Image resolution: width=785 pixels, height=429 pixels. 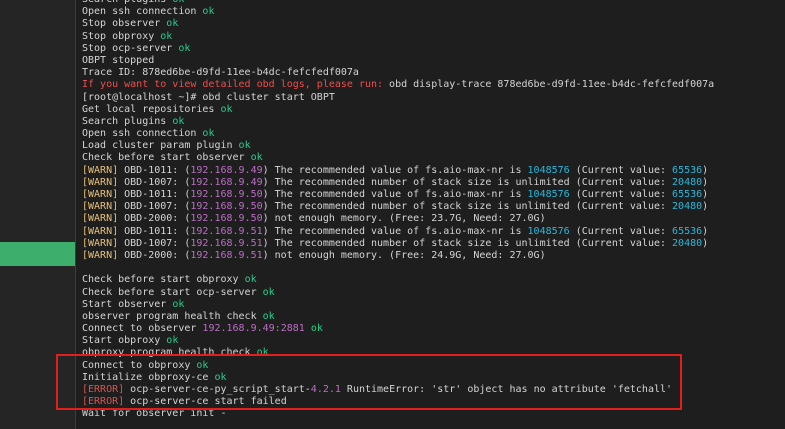 I want to click on terminal-line: Start obproxy ok, so click(x=432, y=341).